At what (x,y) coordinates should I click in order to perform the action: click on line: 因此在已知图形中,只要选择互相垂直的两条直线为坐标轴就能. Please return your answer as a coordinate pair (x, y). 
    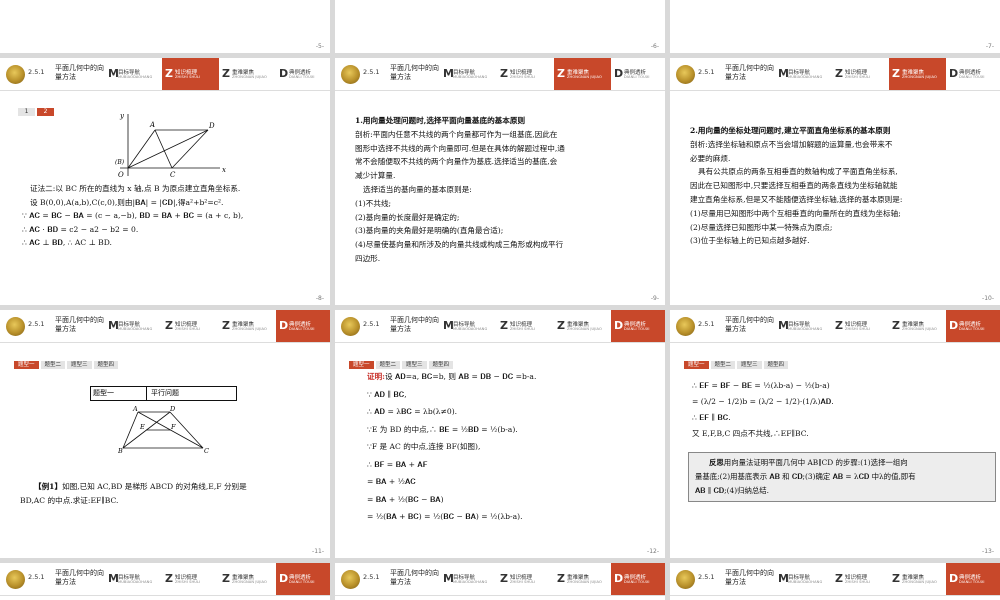
    Looking at the image, I should click on (794, 186).